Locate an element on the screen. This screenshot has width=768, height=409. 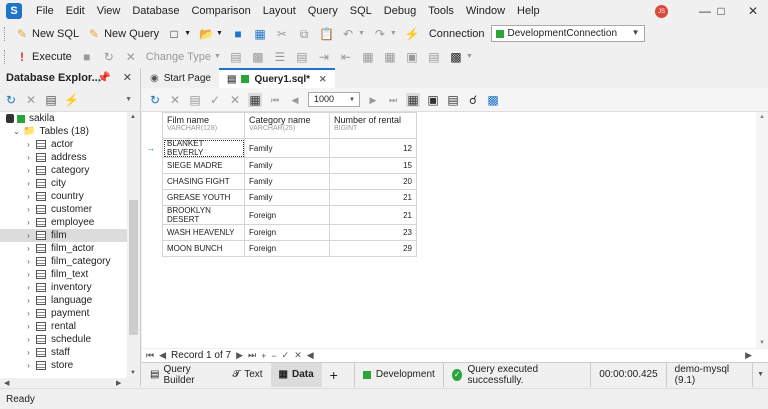
menu-tools: Tools is located at coordinates (441, 11).